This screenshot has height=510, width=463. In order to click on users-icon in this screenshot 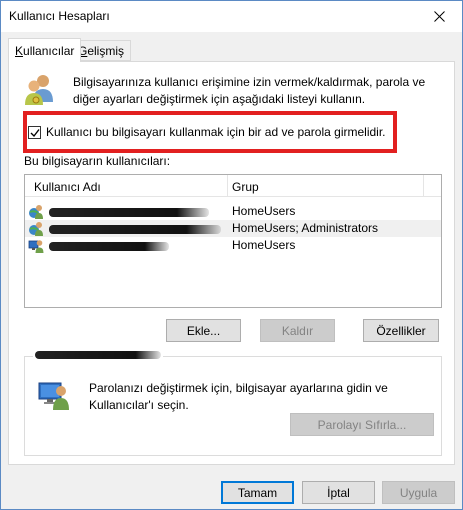, I will do `click(39, 90)`.